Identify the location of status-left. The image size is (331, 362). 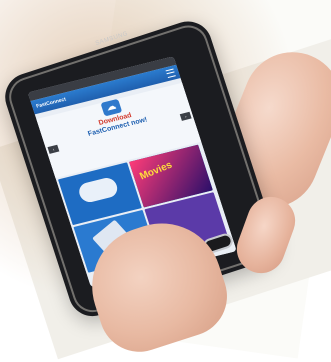
(33, 96).